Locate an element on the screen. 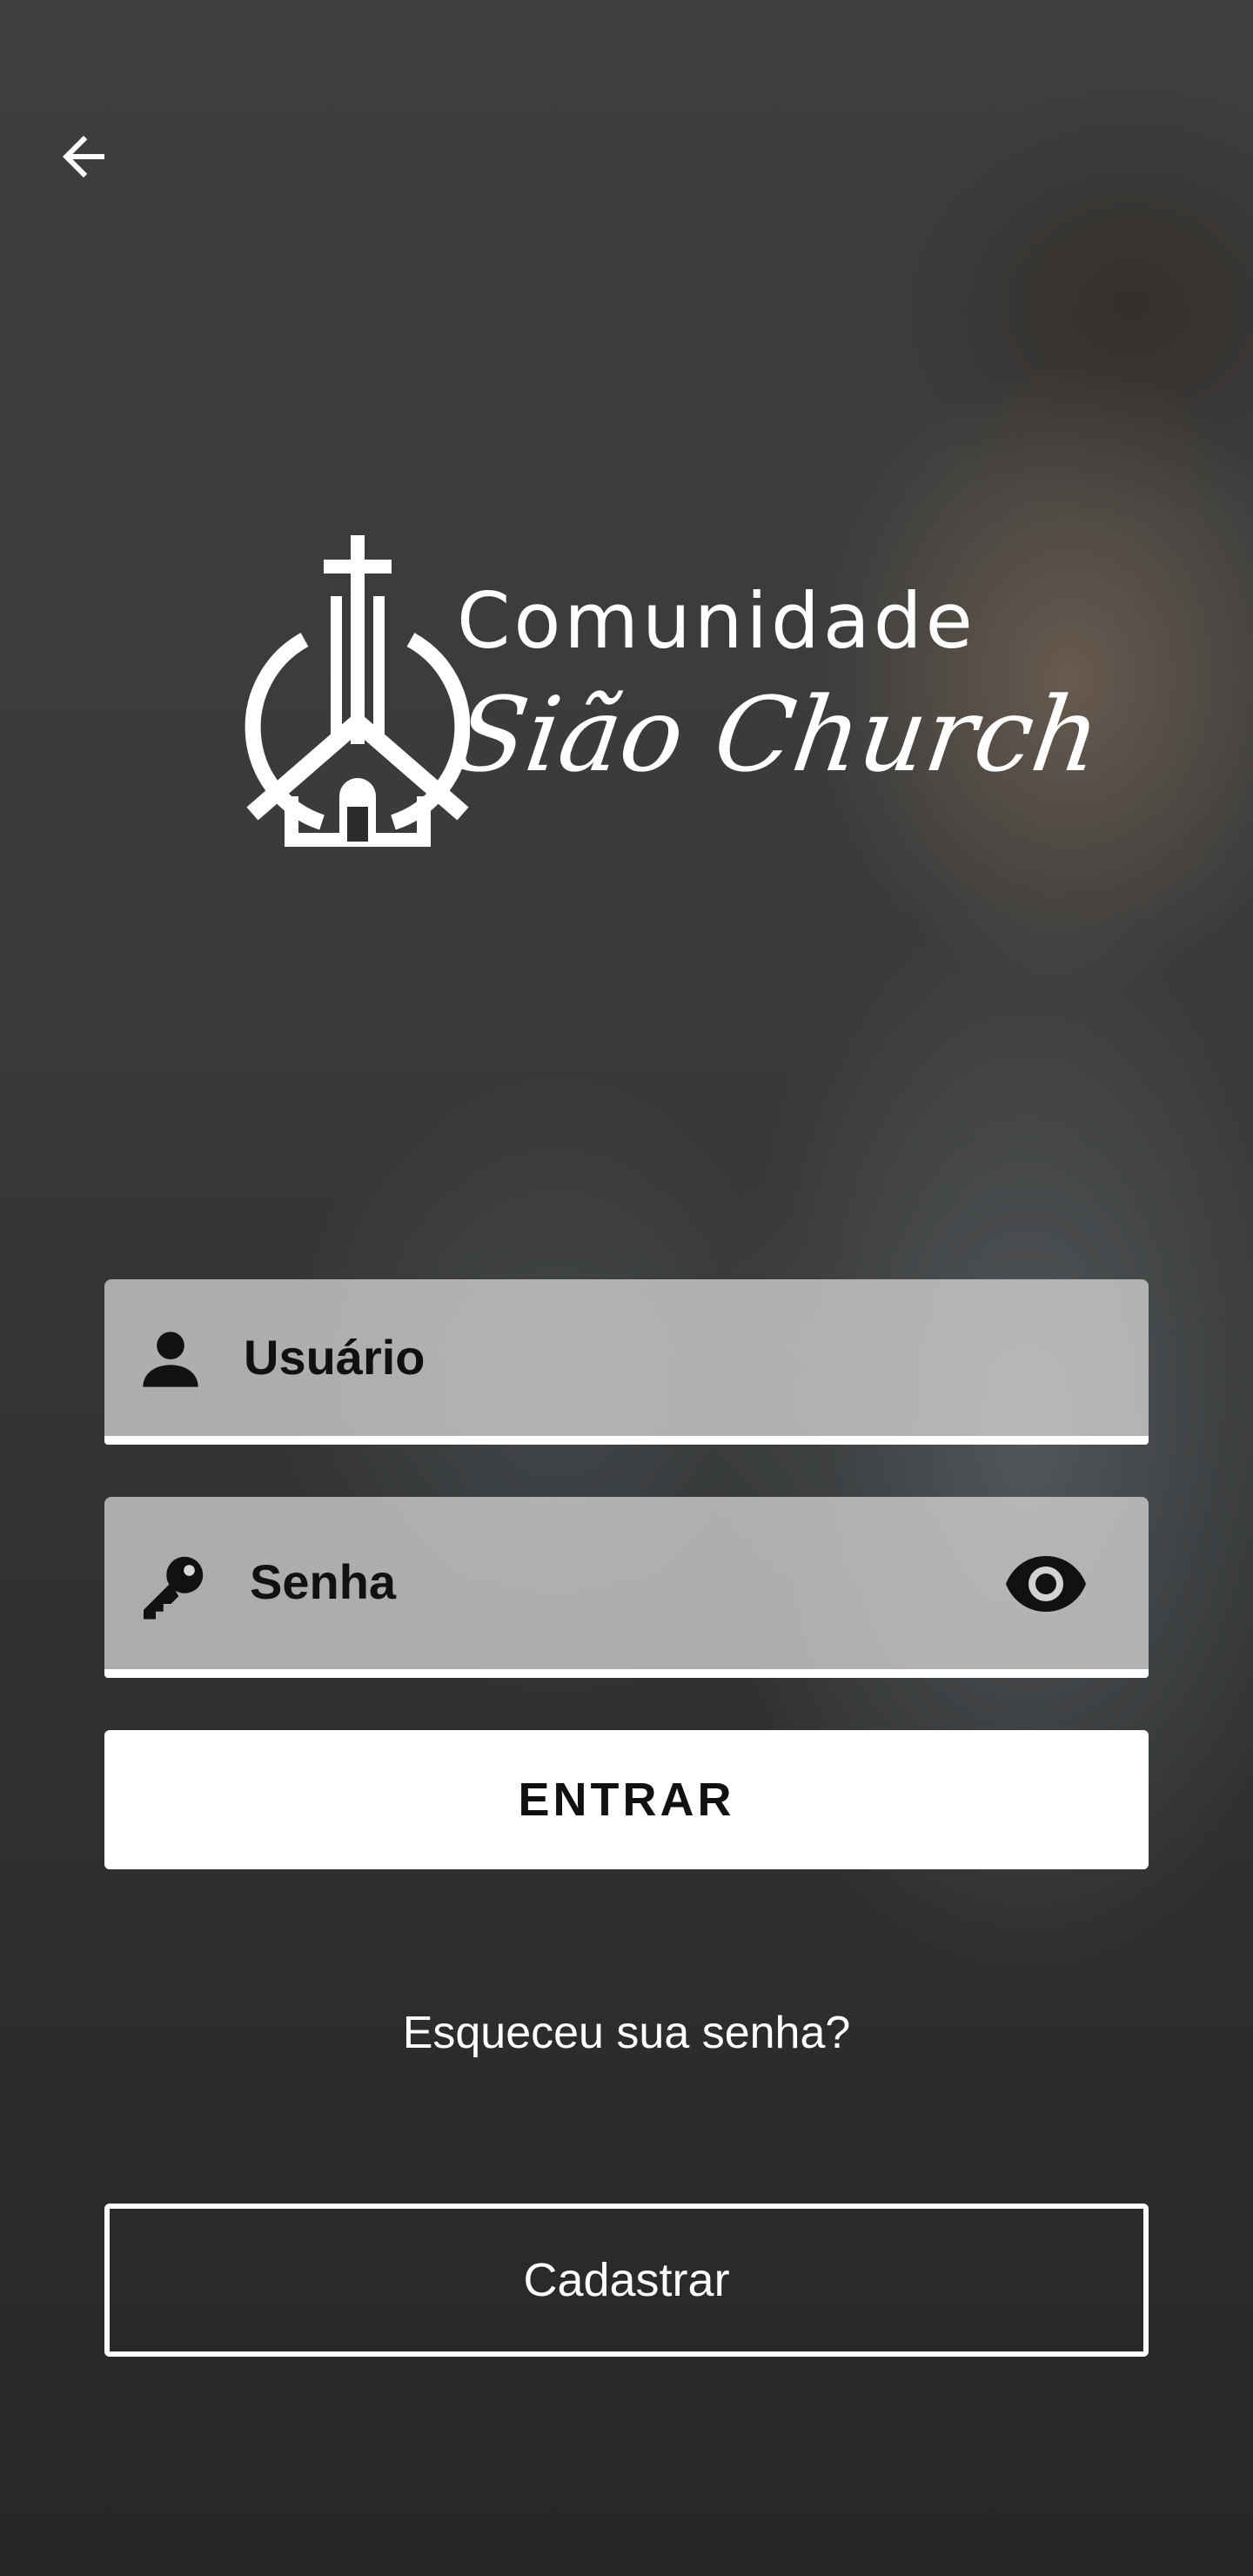 The width and height of the screenshot is (1253, 2576). username-placeholder: Usuário is located at coordinates (334, 1357).